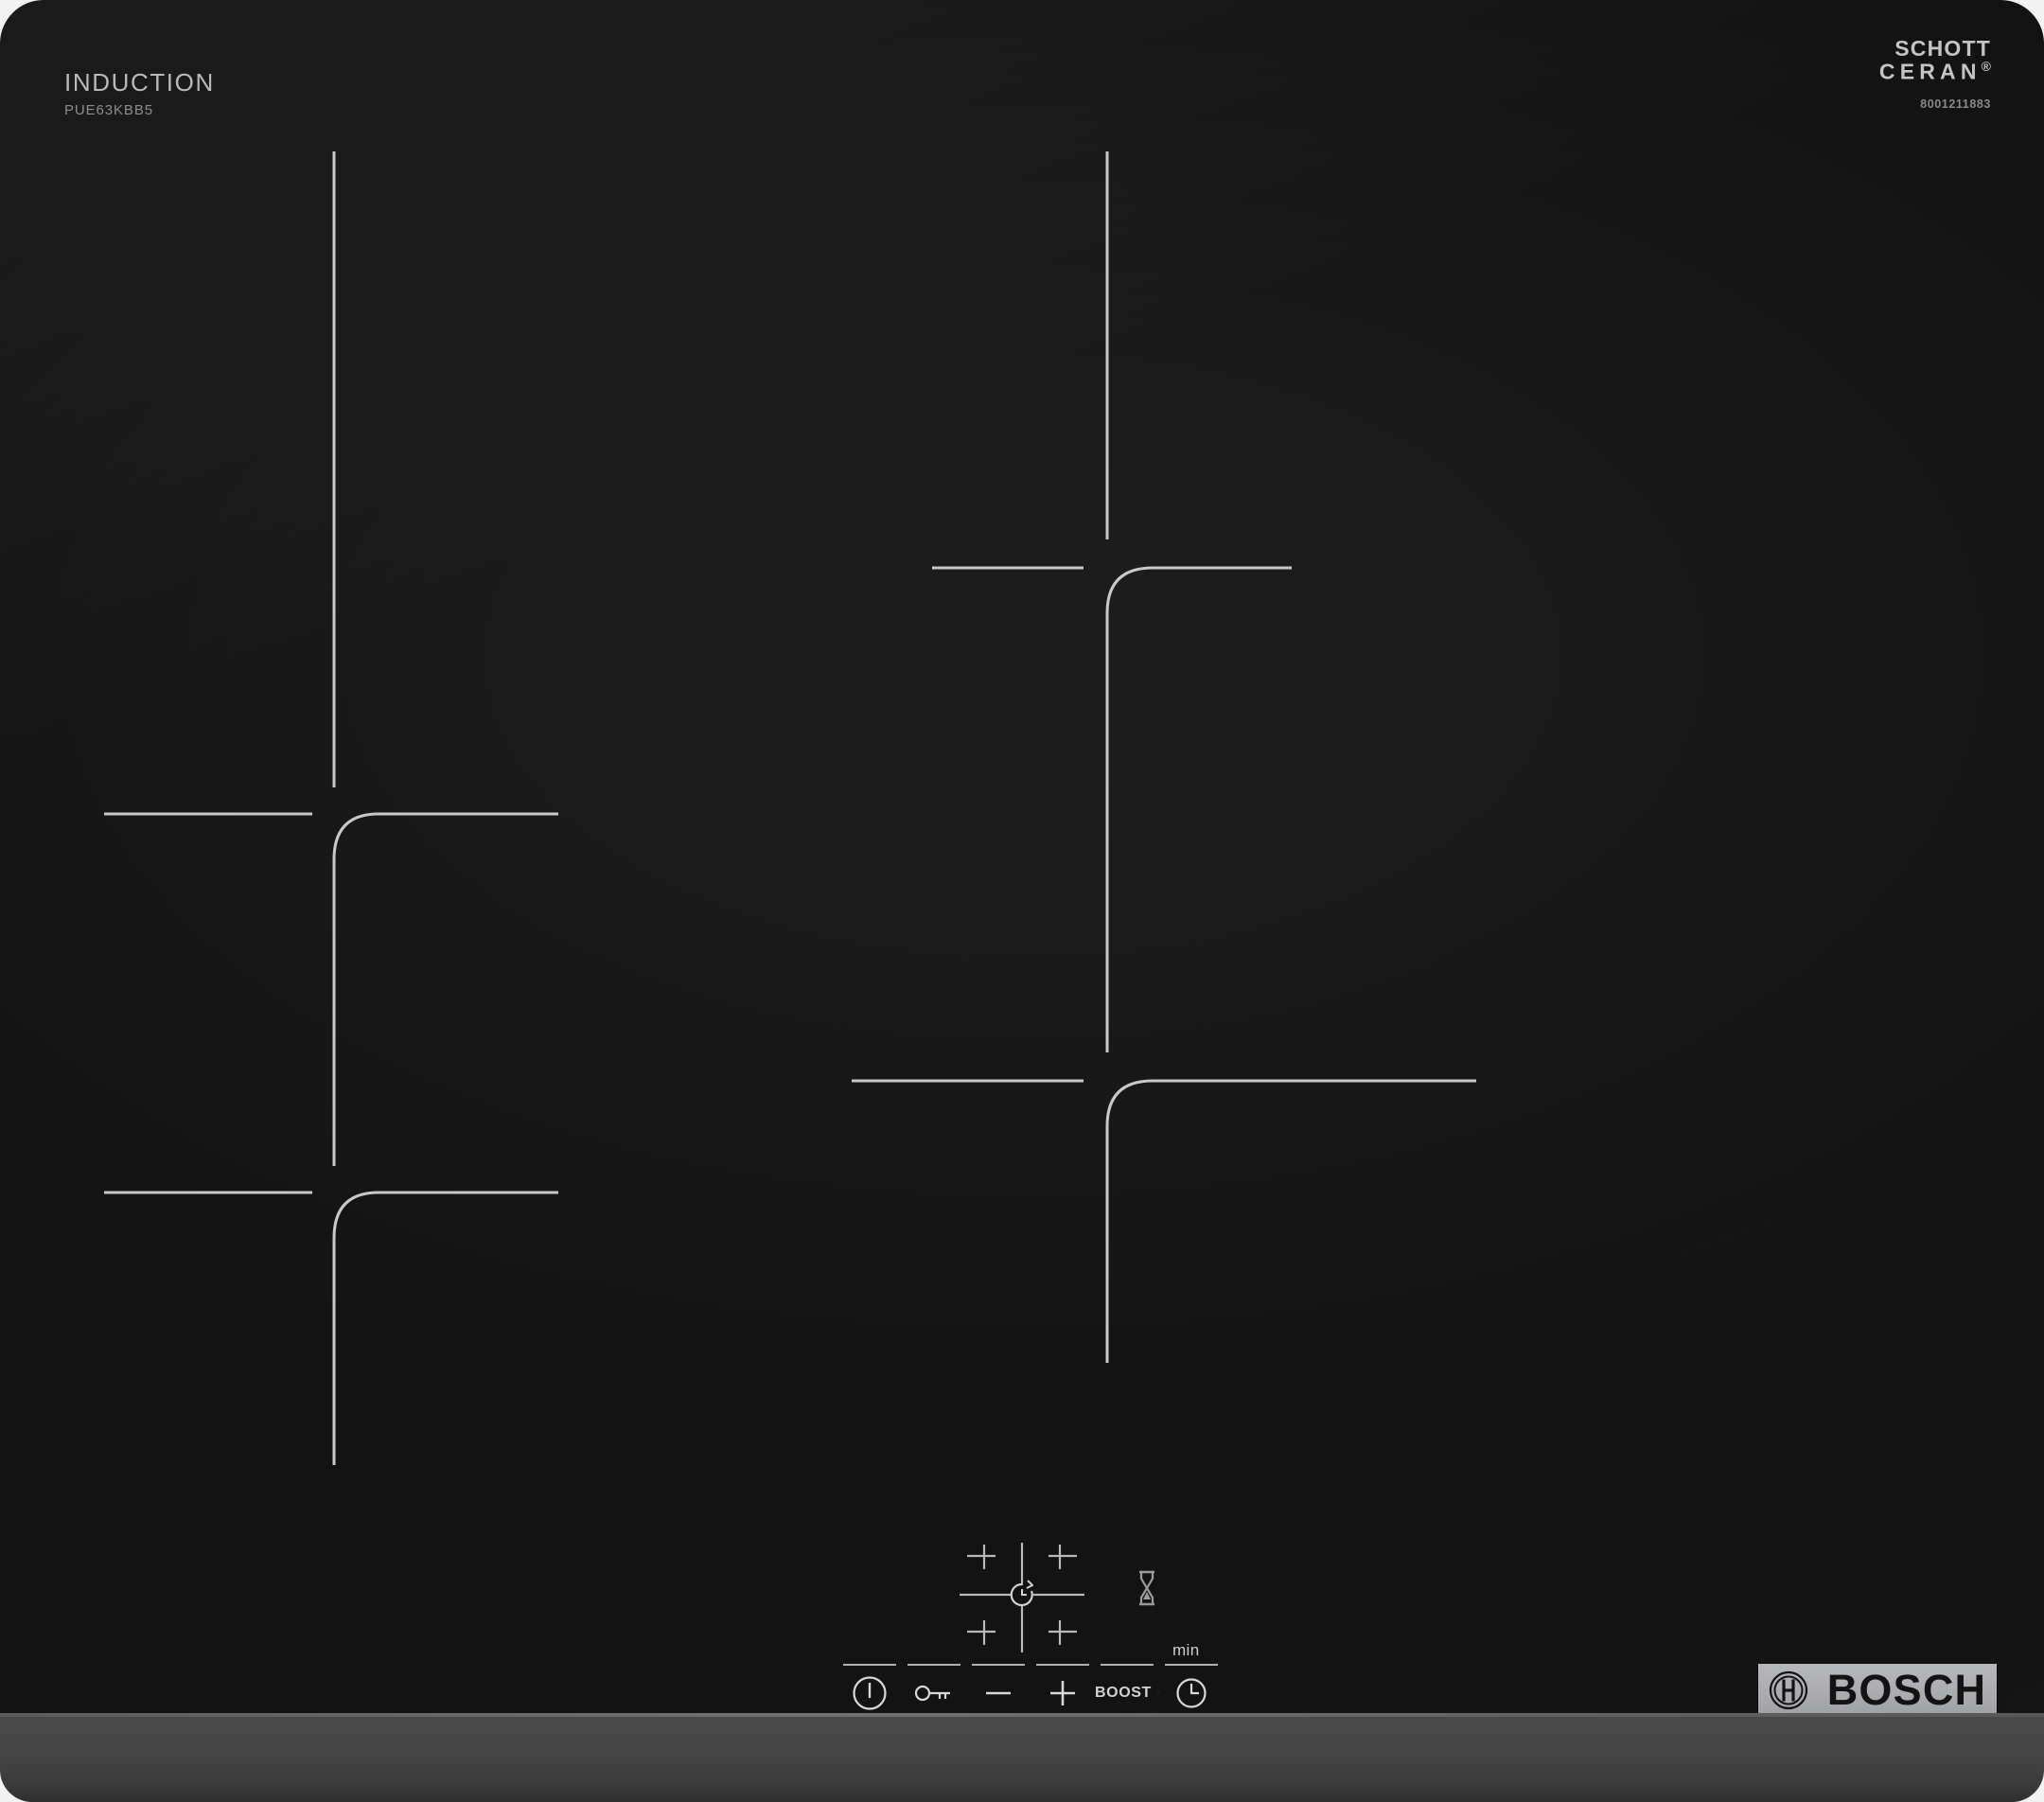 The height and width of the screenshot is (1802, 2044). Describe the element at coordinates (1955, 104) in the screenshot. I see `glass-serial-number: 8001211883` at that location.